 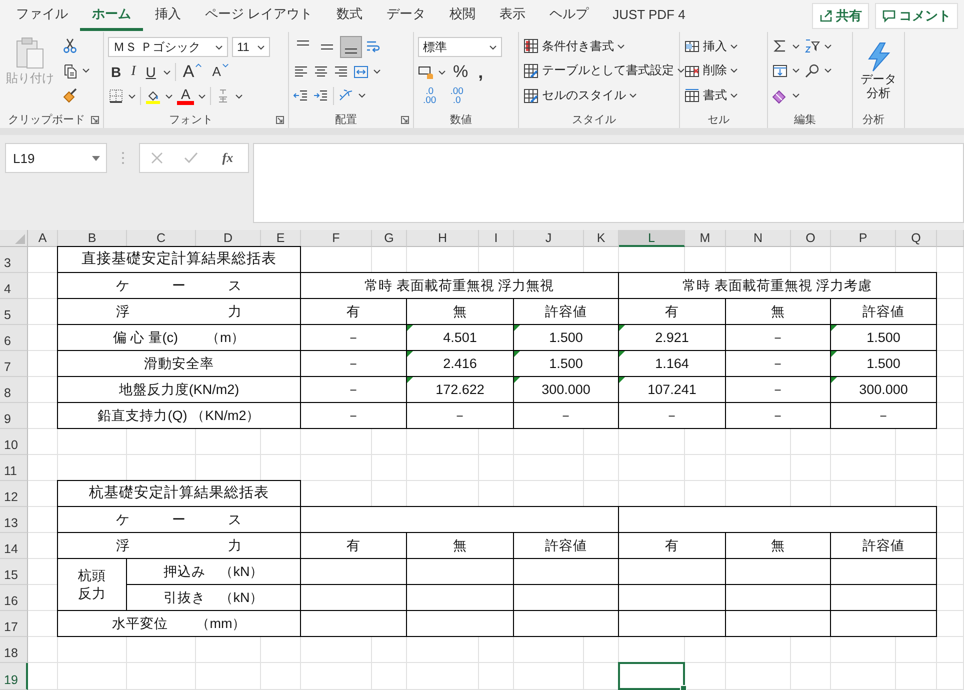 What do you see at coordinates (652, 238) in the screenshot?
I see `column-header: L` at bounding box center [652, 238].